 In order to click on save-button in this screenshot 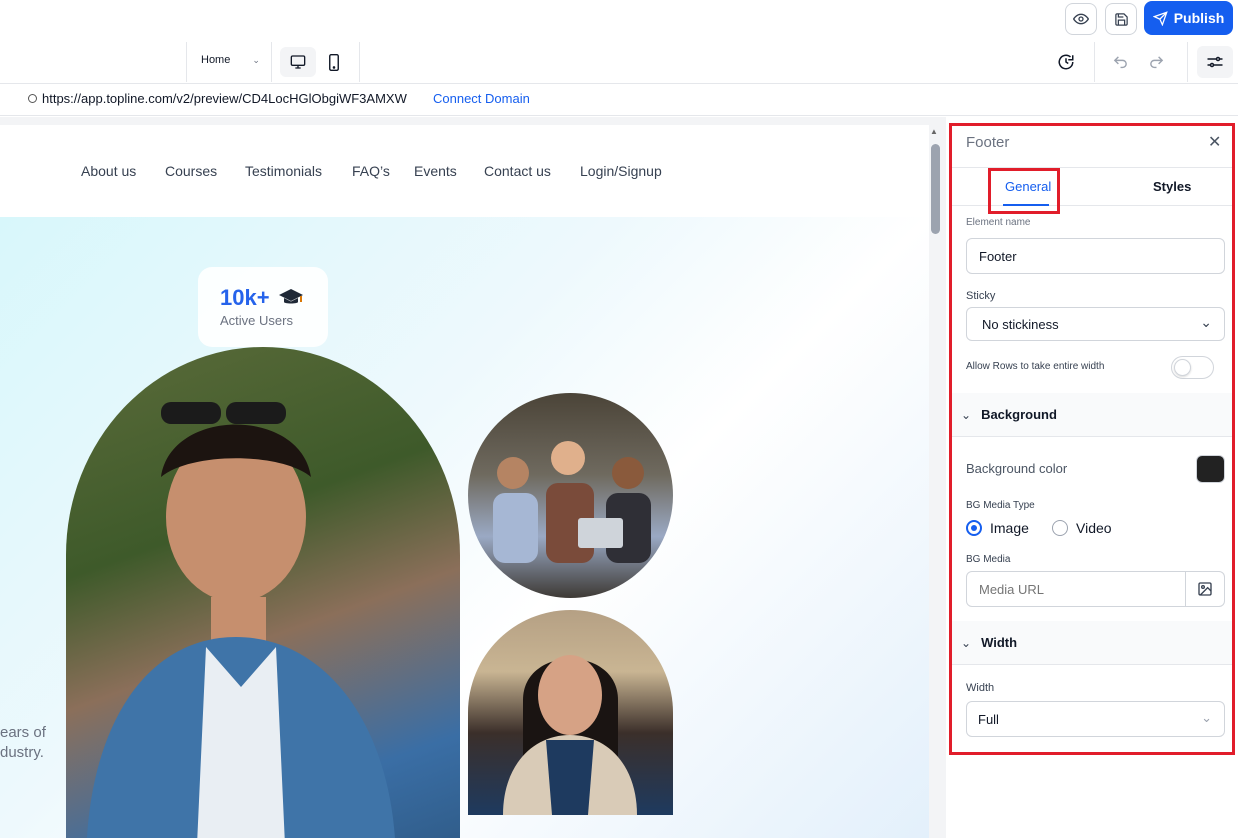, I will do `click(1121, 19)`.